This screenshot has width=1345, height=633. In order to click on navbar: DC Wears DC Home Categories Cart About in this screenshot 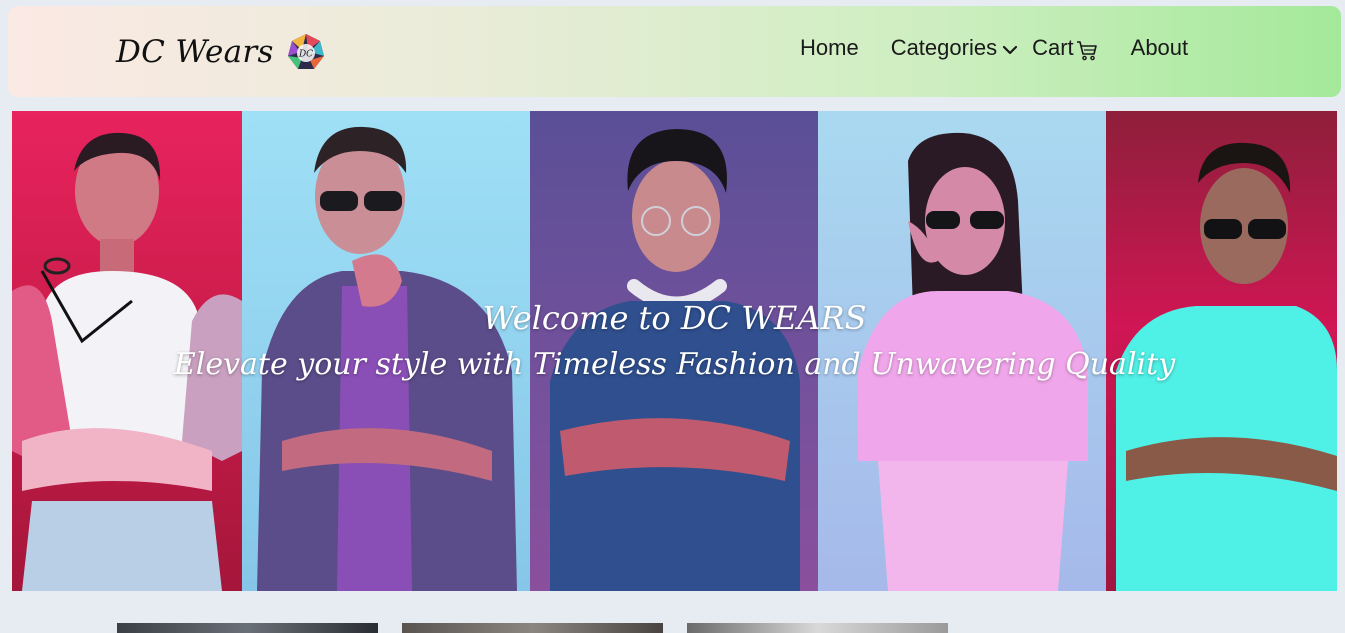, I will do `click(674, 51)`.